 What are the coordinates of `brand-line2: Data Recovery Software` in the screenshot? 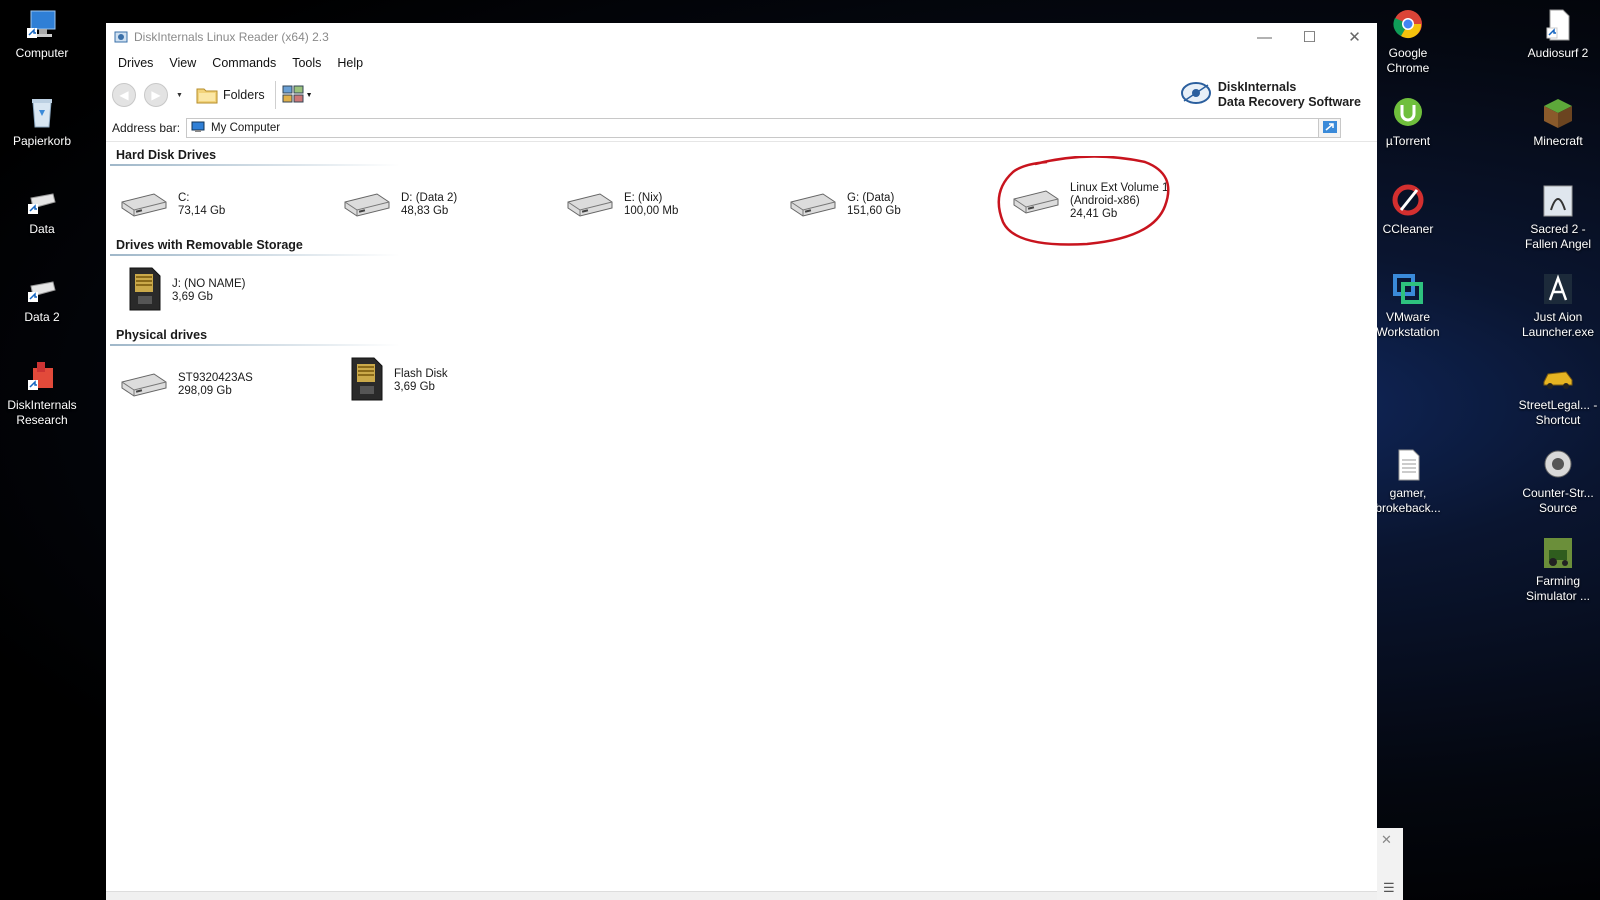 It's located at (1289, 101).